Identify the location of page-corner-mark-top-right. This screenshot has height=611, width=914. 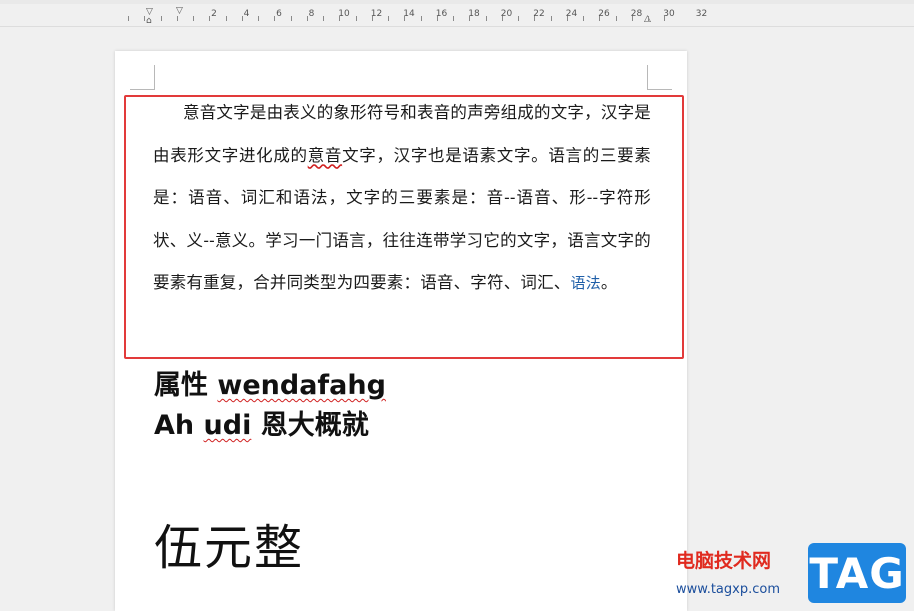
(659, 77).